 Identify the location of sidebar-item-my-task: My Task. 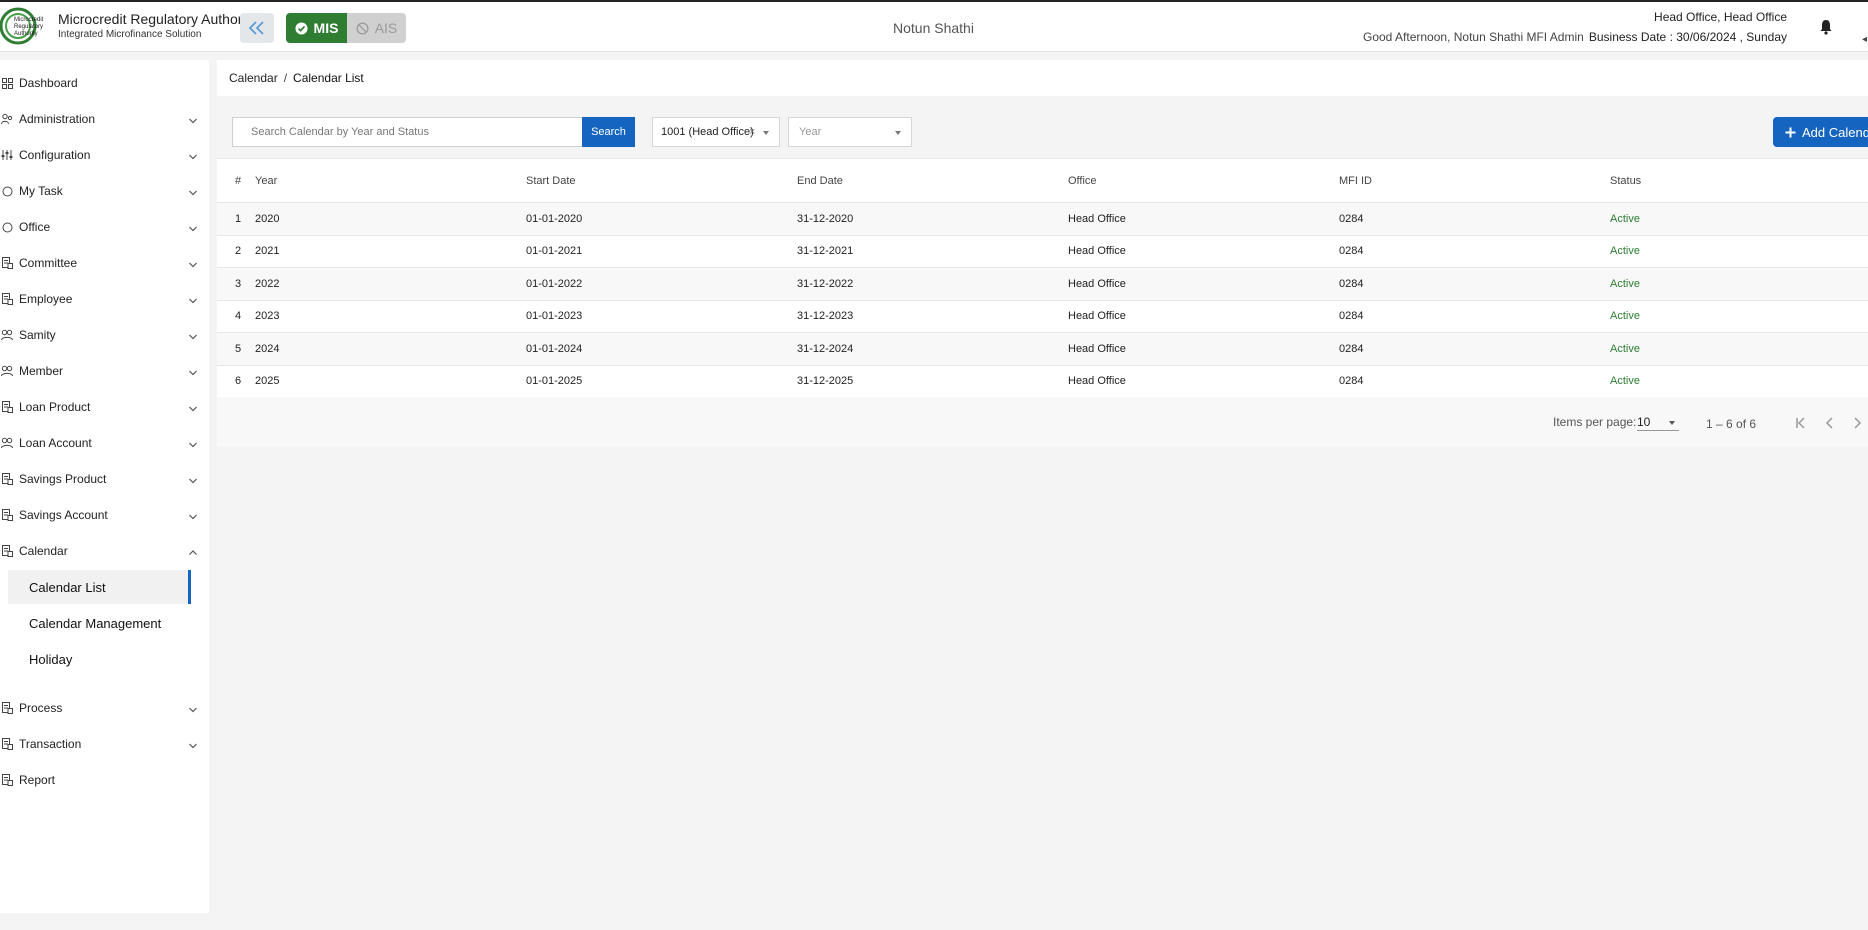
(104, 191).